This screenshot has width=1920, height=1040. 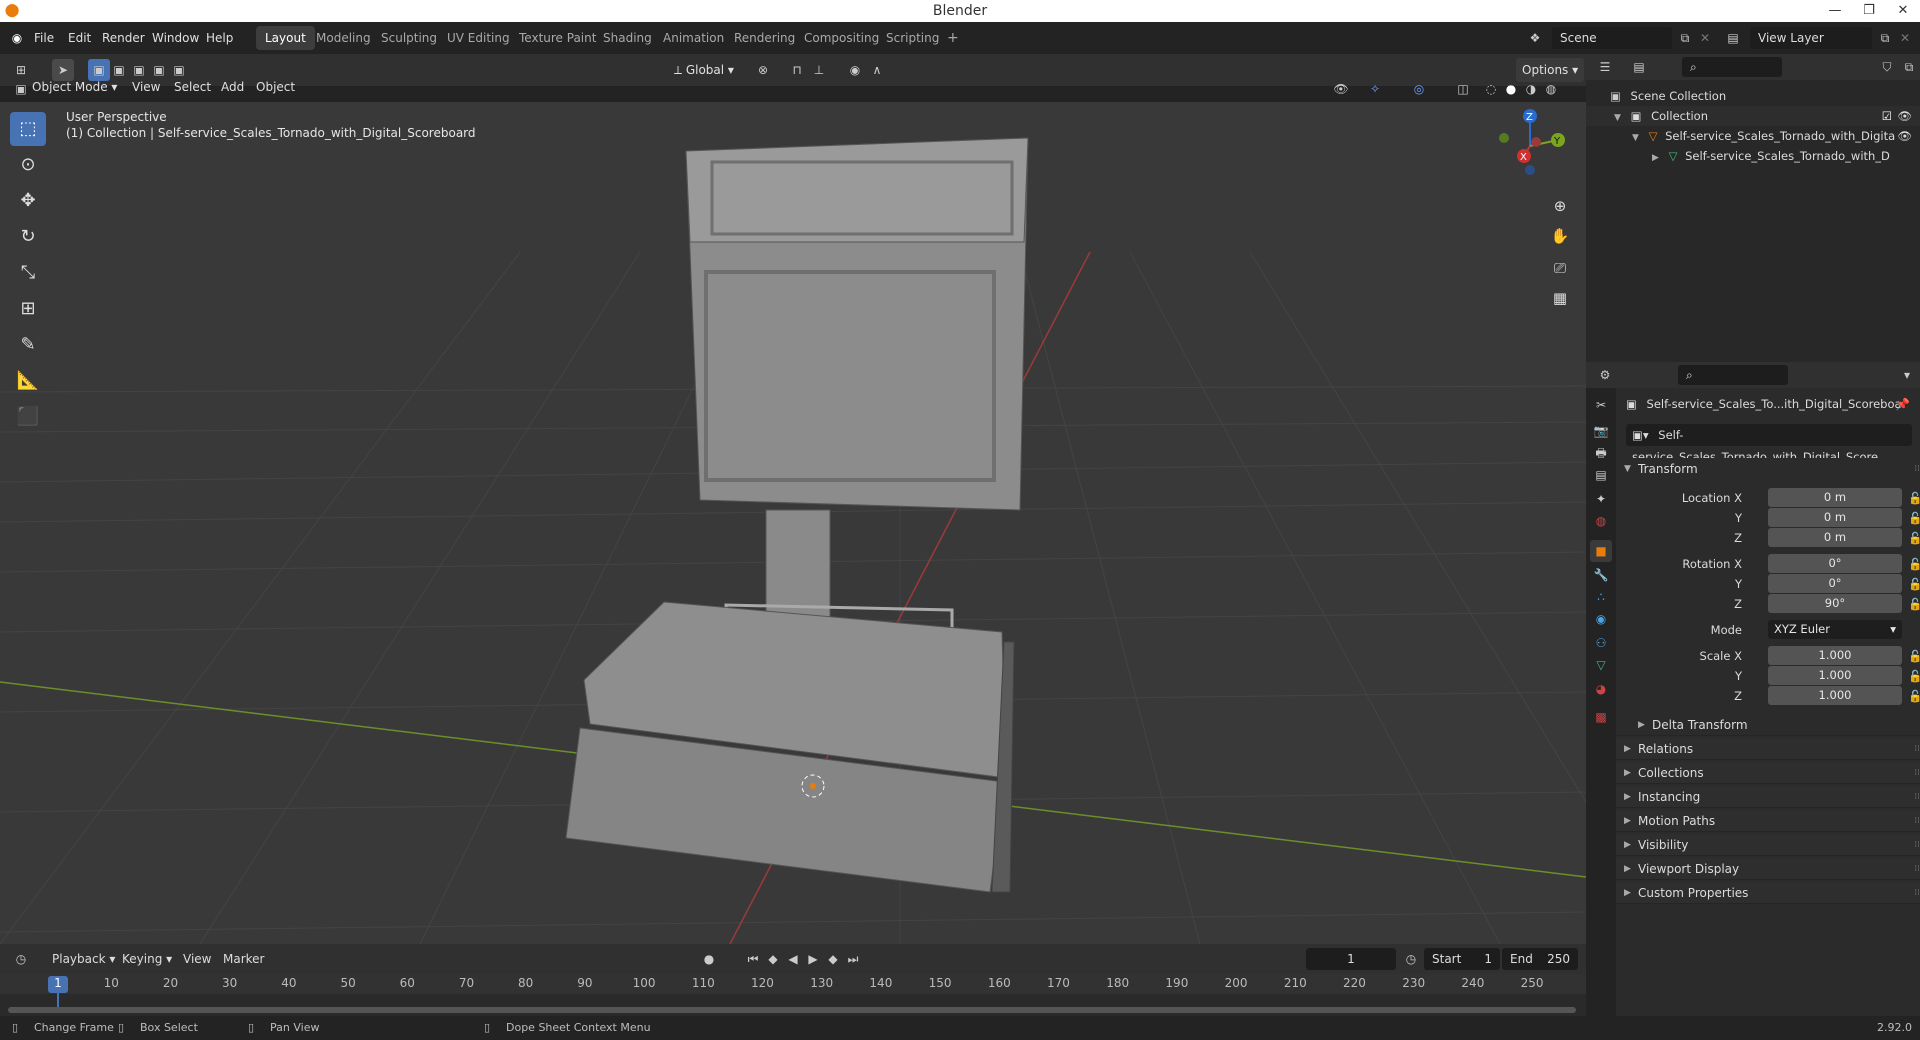 What do you see at coordinates (1419, 89) in the screenshot?
I see `overlay-icon: ◎` at bounding box center [1419, 89].